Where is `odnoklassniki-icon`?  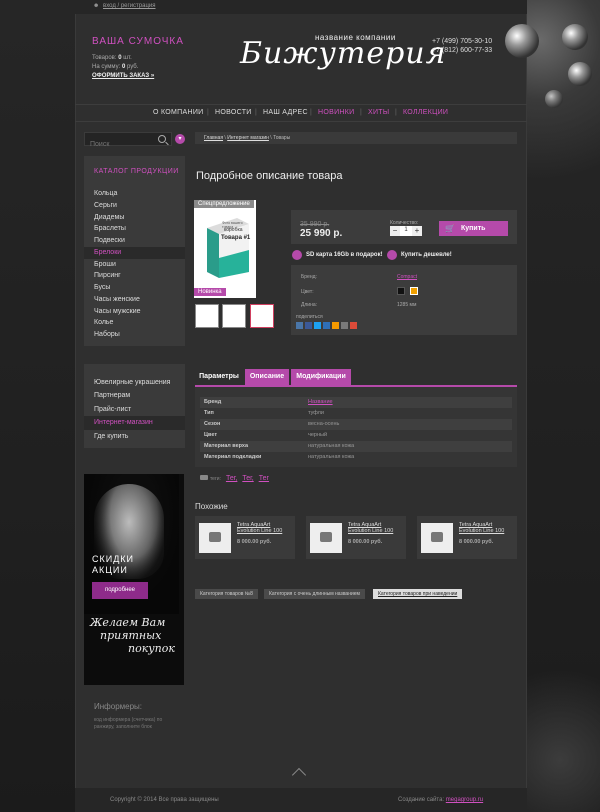
odnoklassniki-icon is located at coordinates (335, 325).